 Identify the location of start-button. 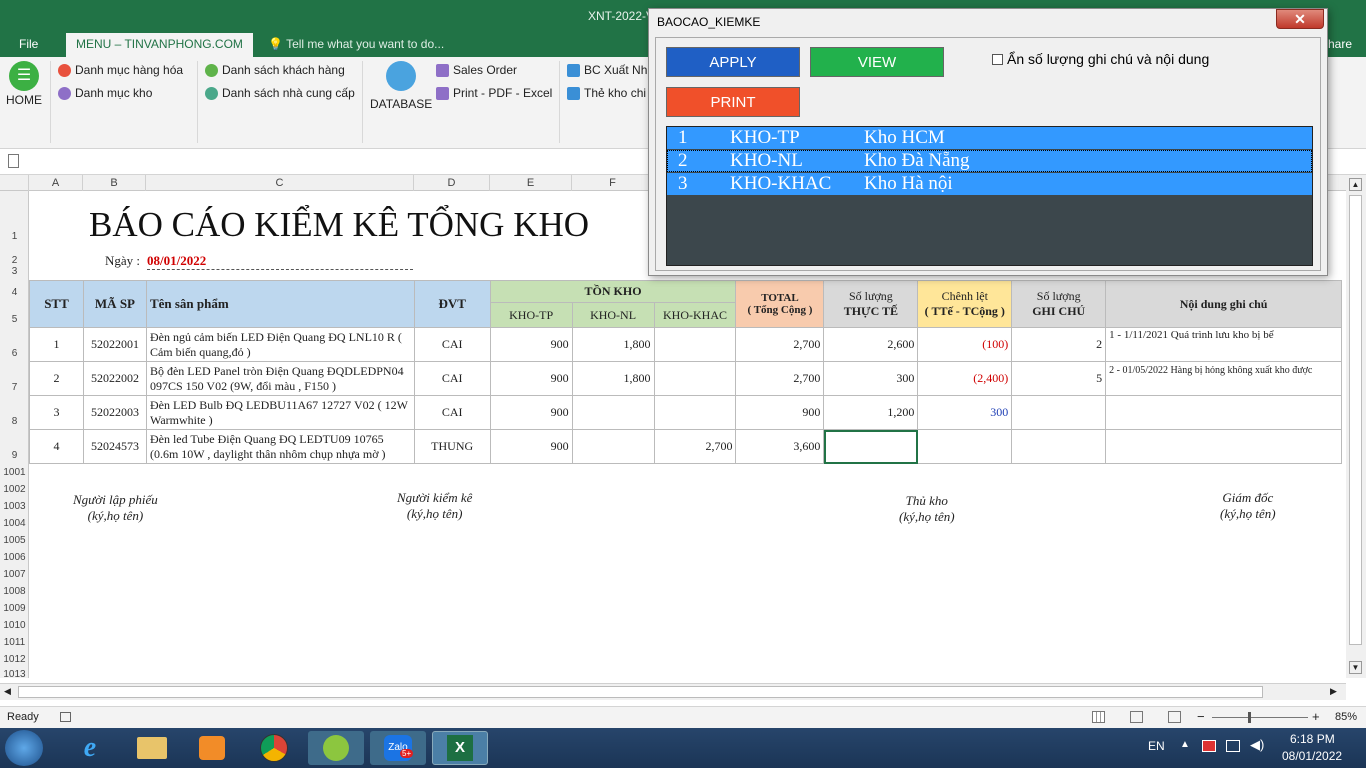
(24, 748).